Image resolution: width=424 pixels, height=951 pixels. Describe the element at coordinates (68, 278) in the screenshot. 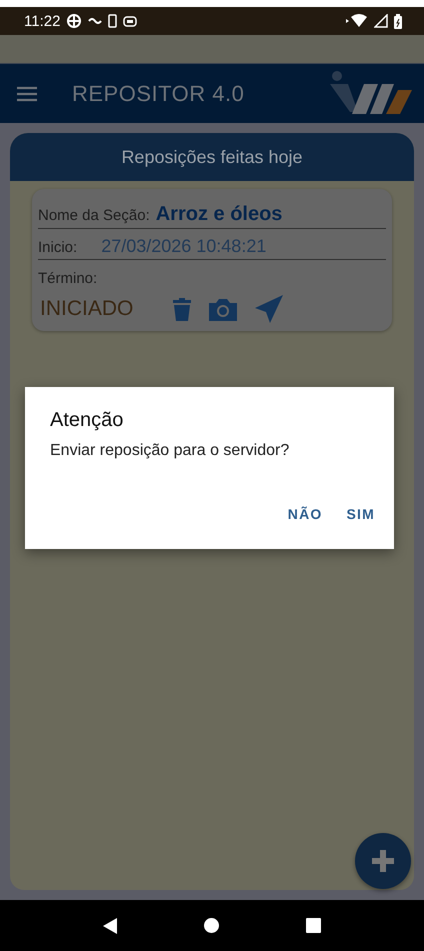

I see `field-label: Término:` at that location.